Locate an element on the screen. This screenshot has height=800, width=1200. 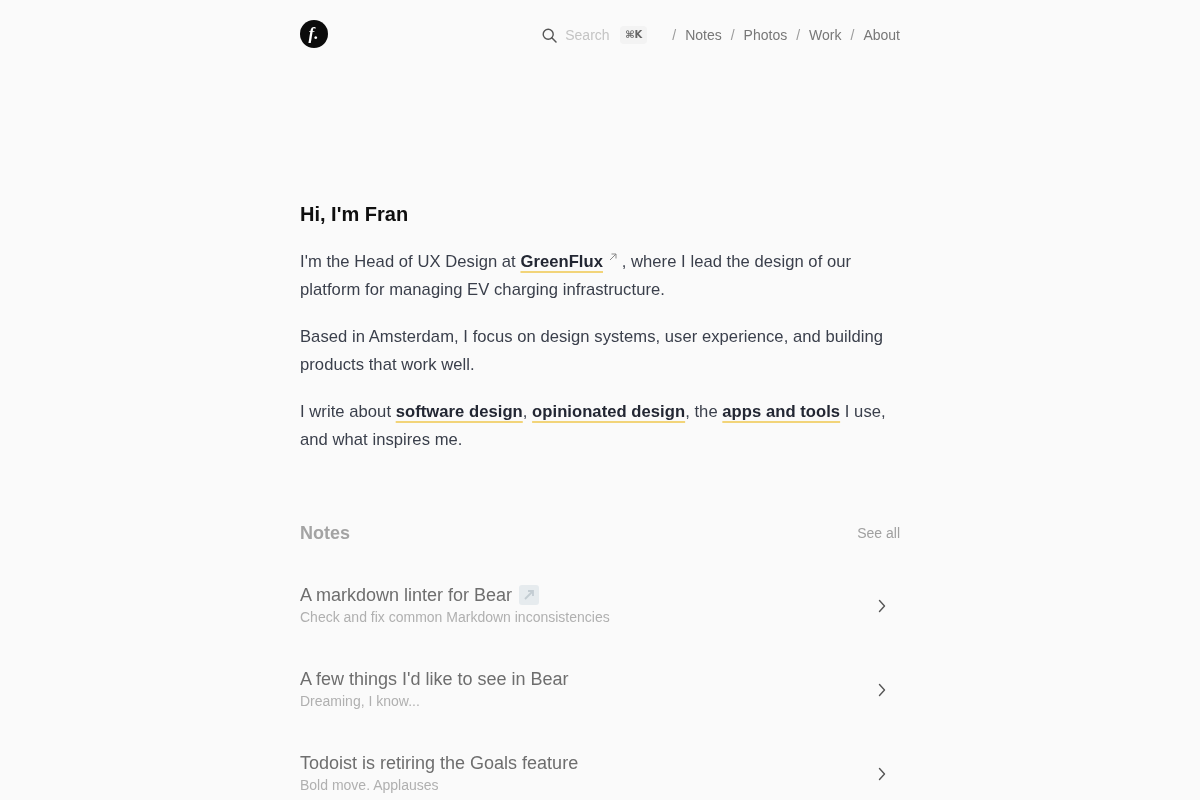
logo: f. is located at coordinates (314, 34).